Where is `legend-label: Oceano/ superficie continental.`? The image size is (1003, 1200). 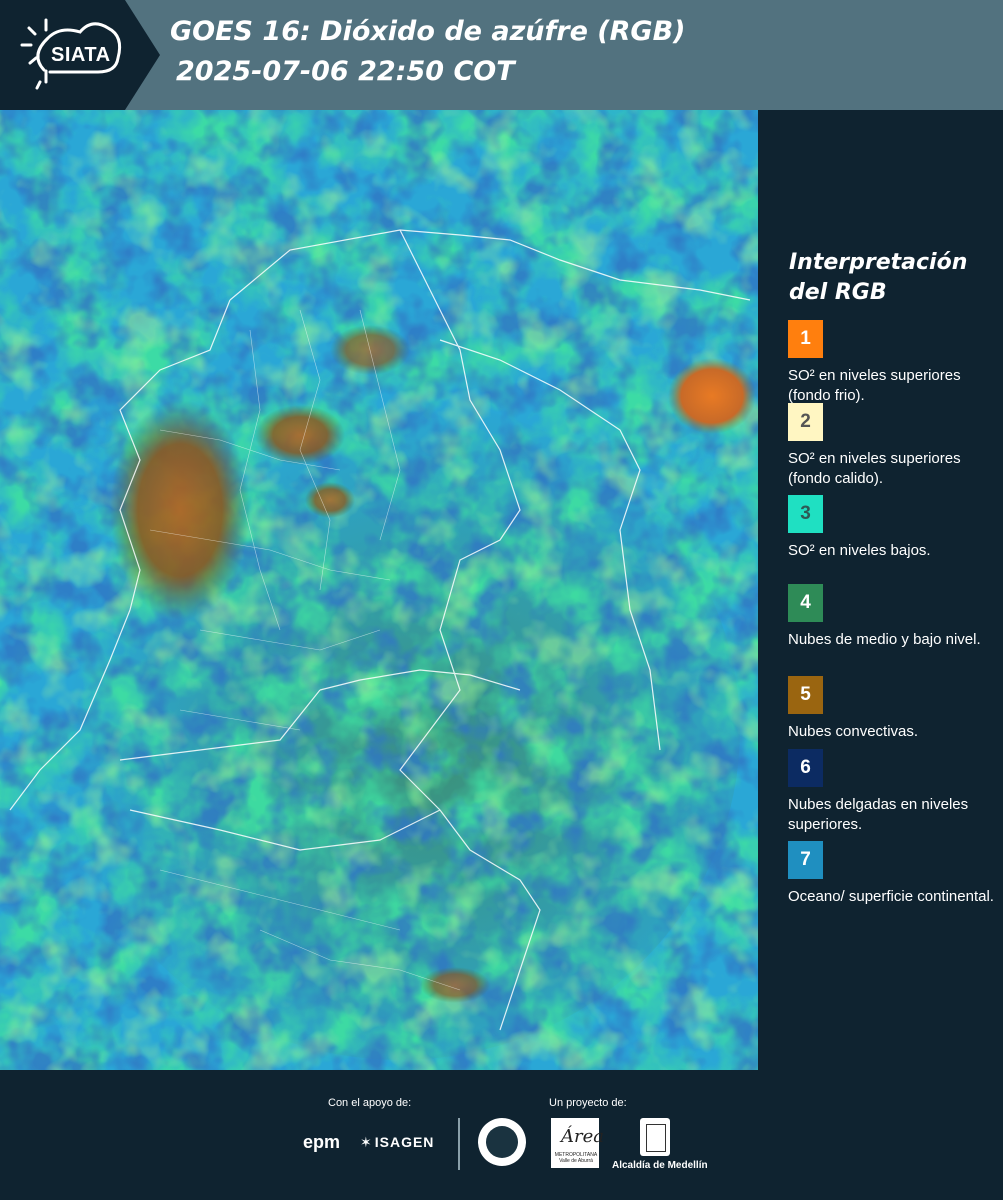 legend-label: Oceano/ superficie continental. is located at coordinates (891, 896).